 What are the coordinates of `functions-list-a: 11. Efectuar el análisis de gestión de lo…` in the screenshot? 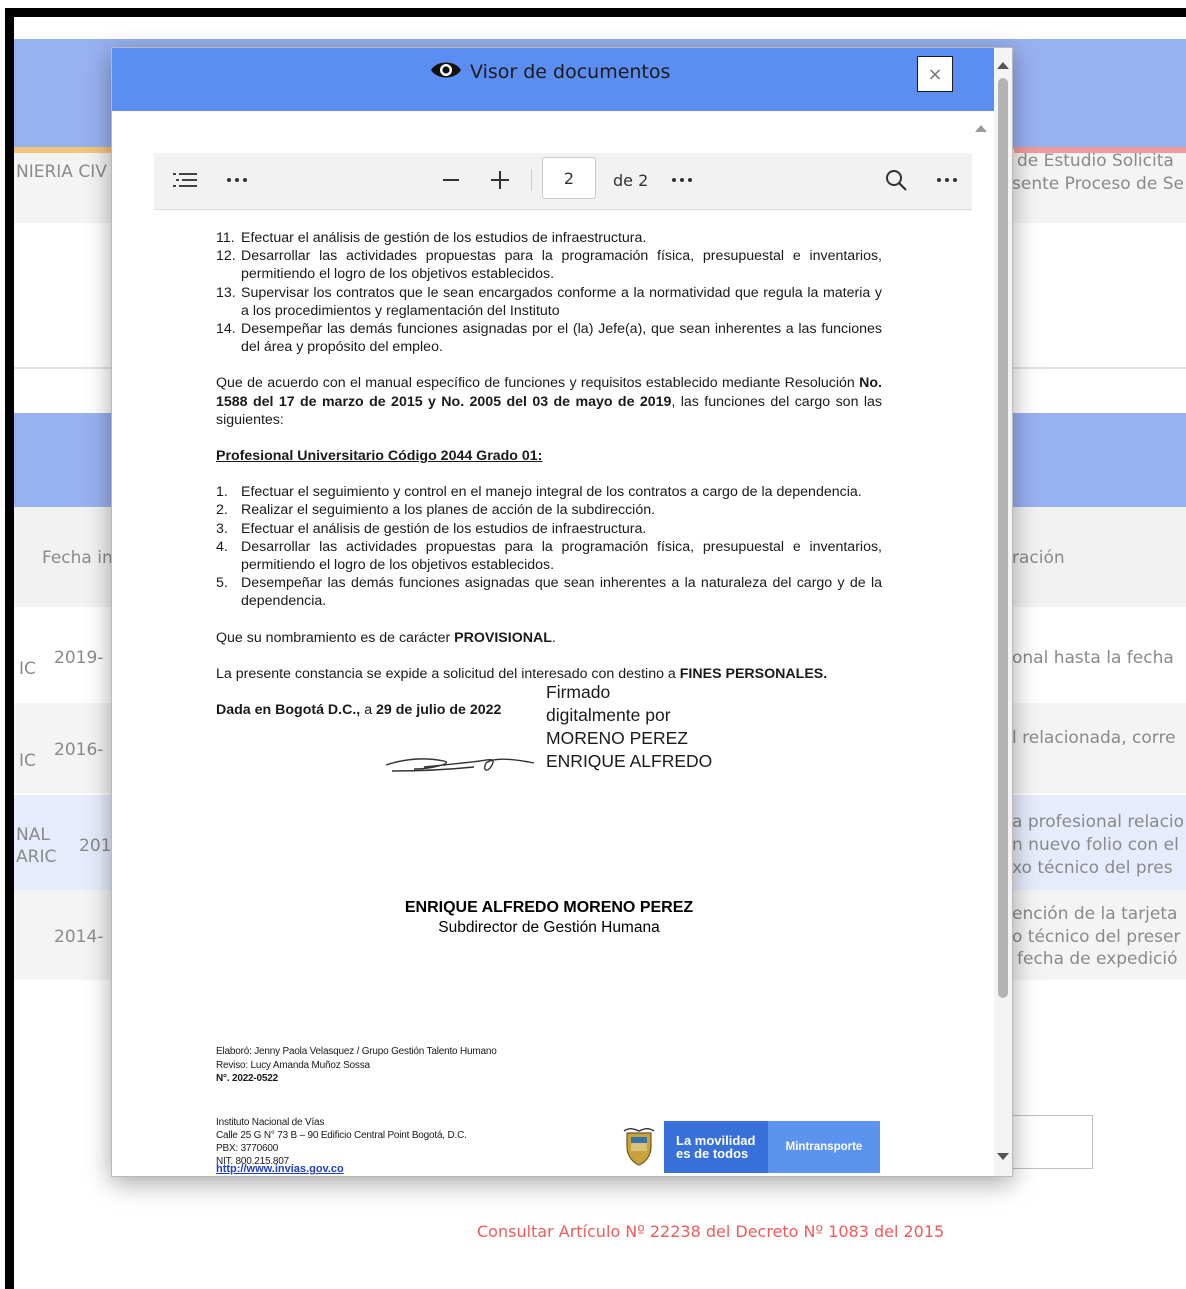 It's located at (549, 292).